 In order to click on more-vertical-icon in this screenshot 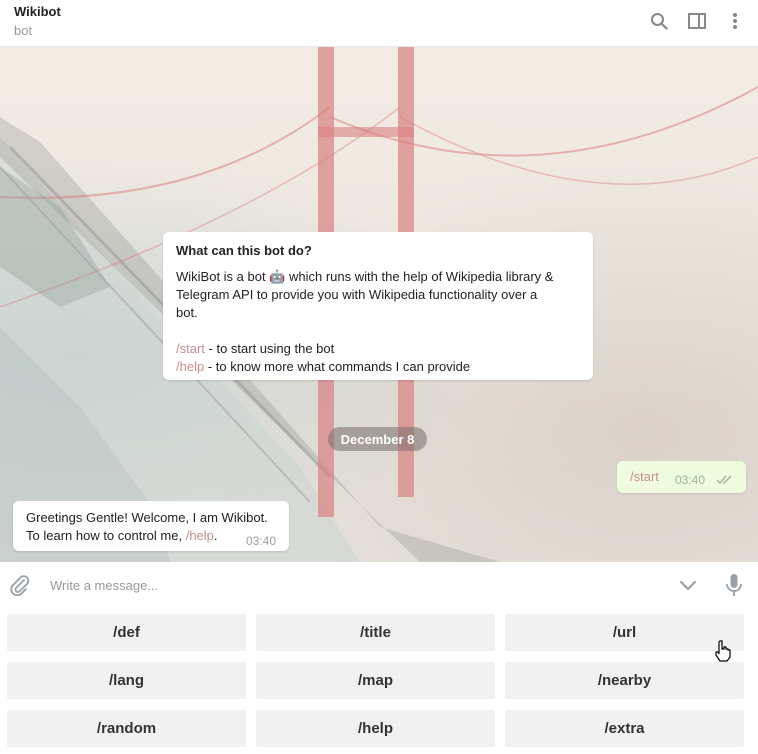, I will do `click(735, 21)`.